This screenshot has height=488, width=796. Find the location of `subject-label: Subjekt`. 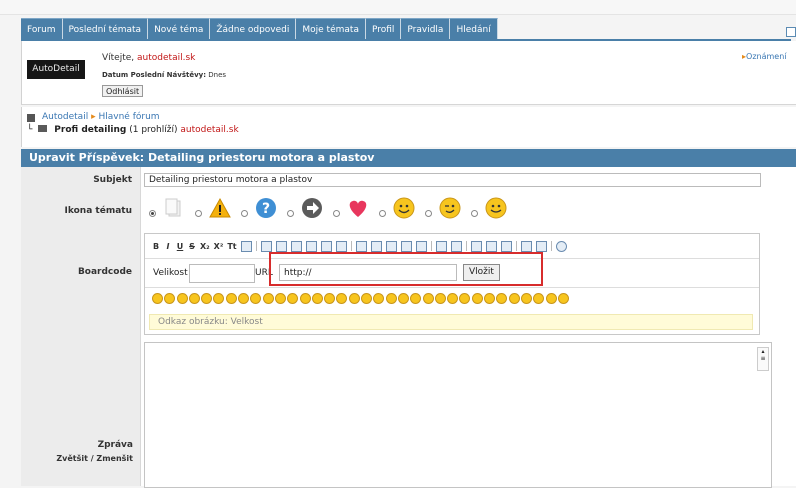

subject-label: Subjekt is located at coordinates (81, 180).